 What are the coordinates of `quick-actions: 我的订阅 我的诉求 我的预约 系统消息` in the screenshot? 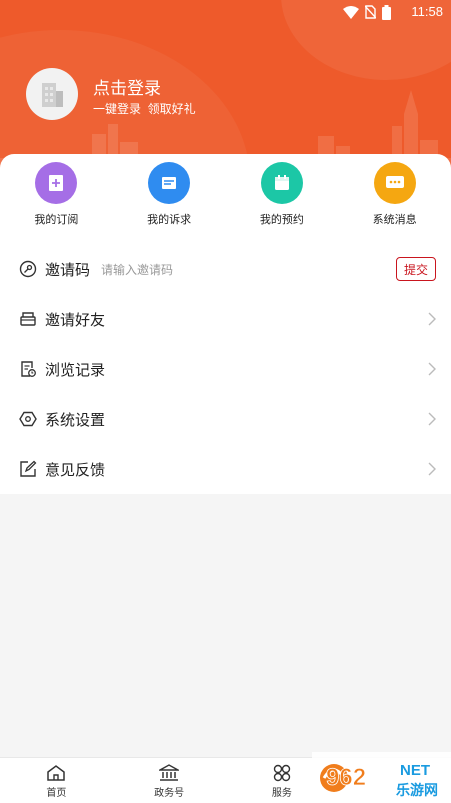 It's located at (225, 202).